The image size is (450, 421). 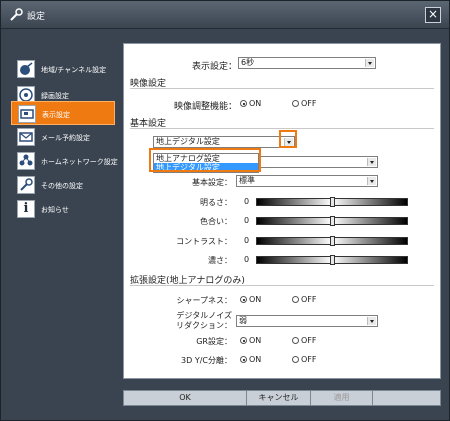 What do you see at coordinates (204, 325) in the screenshot?
I see `noise-reduction-label-line2: リダクション：` at bounding box center [204, 325].